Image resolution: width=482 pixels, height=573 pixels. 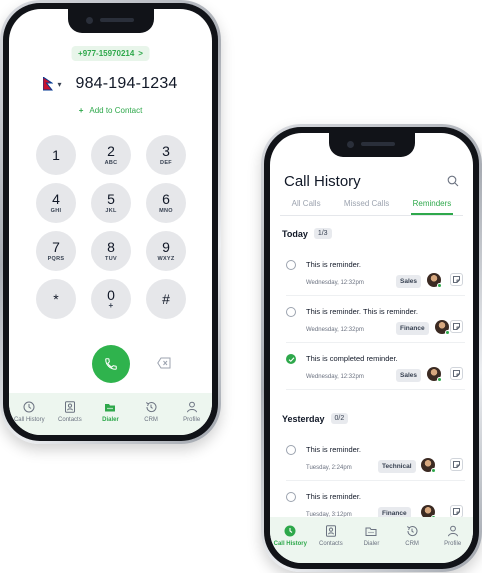 What do you see at coordinates (166, 299) in the screenshot?
I see `key-hash: #` at bounding box center [166, 299].